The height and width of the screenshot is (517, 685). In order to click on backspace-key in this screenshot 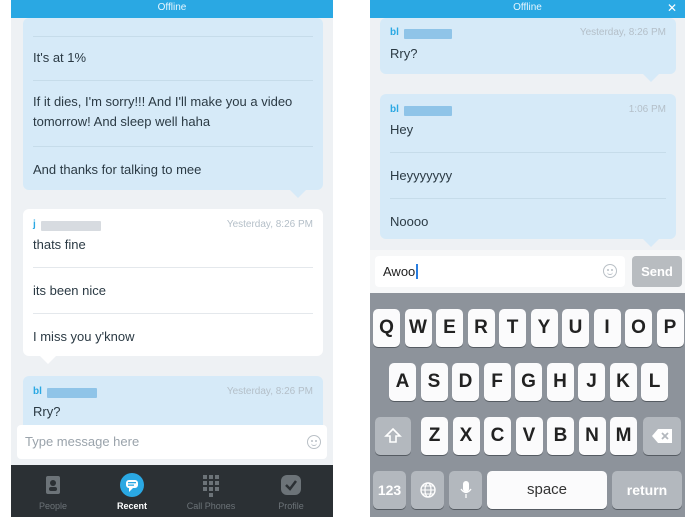, I will do `click(662, 436)`.